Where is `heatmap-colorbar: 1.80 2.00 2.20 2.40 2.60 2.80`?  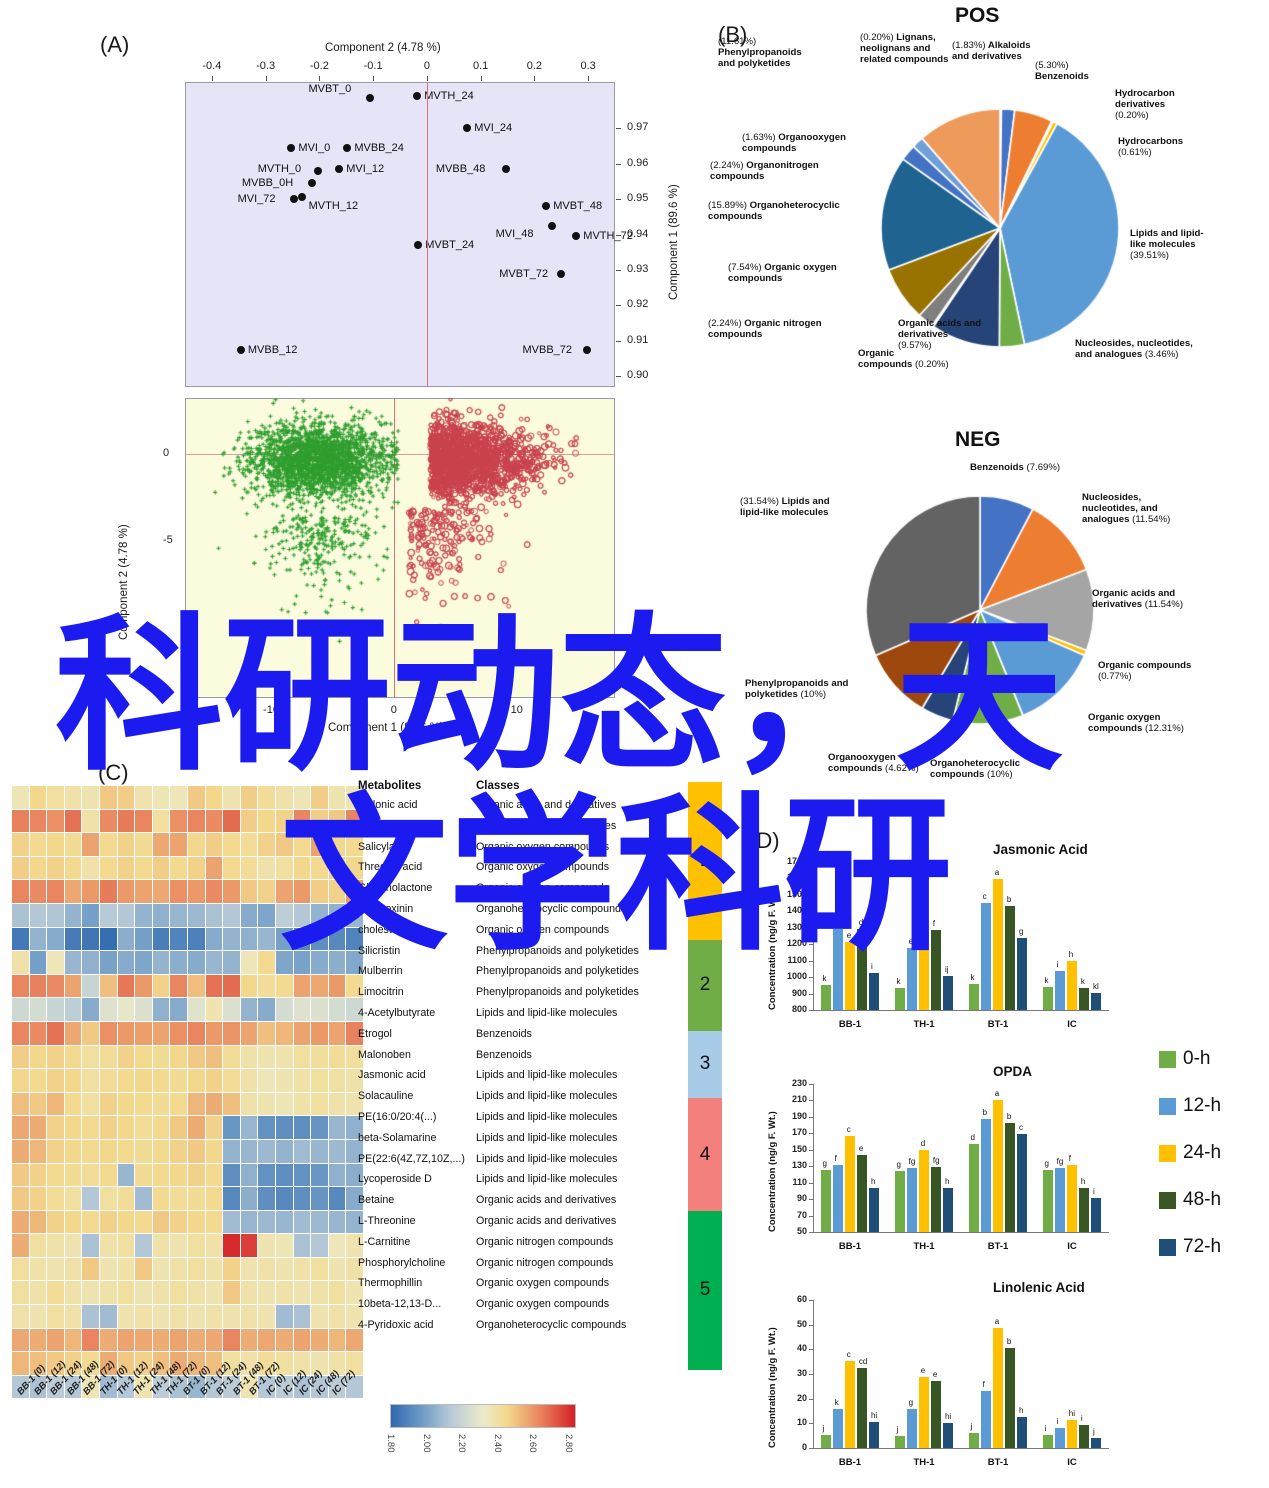 heatmap-colorbar: 1.80 2.00 2.20 2.40 2.60 2.80 is located at coordinates (480, 1428).